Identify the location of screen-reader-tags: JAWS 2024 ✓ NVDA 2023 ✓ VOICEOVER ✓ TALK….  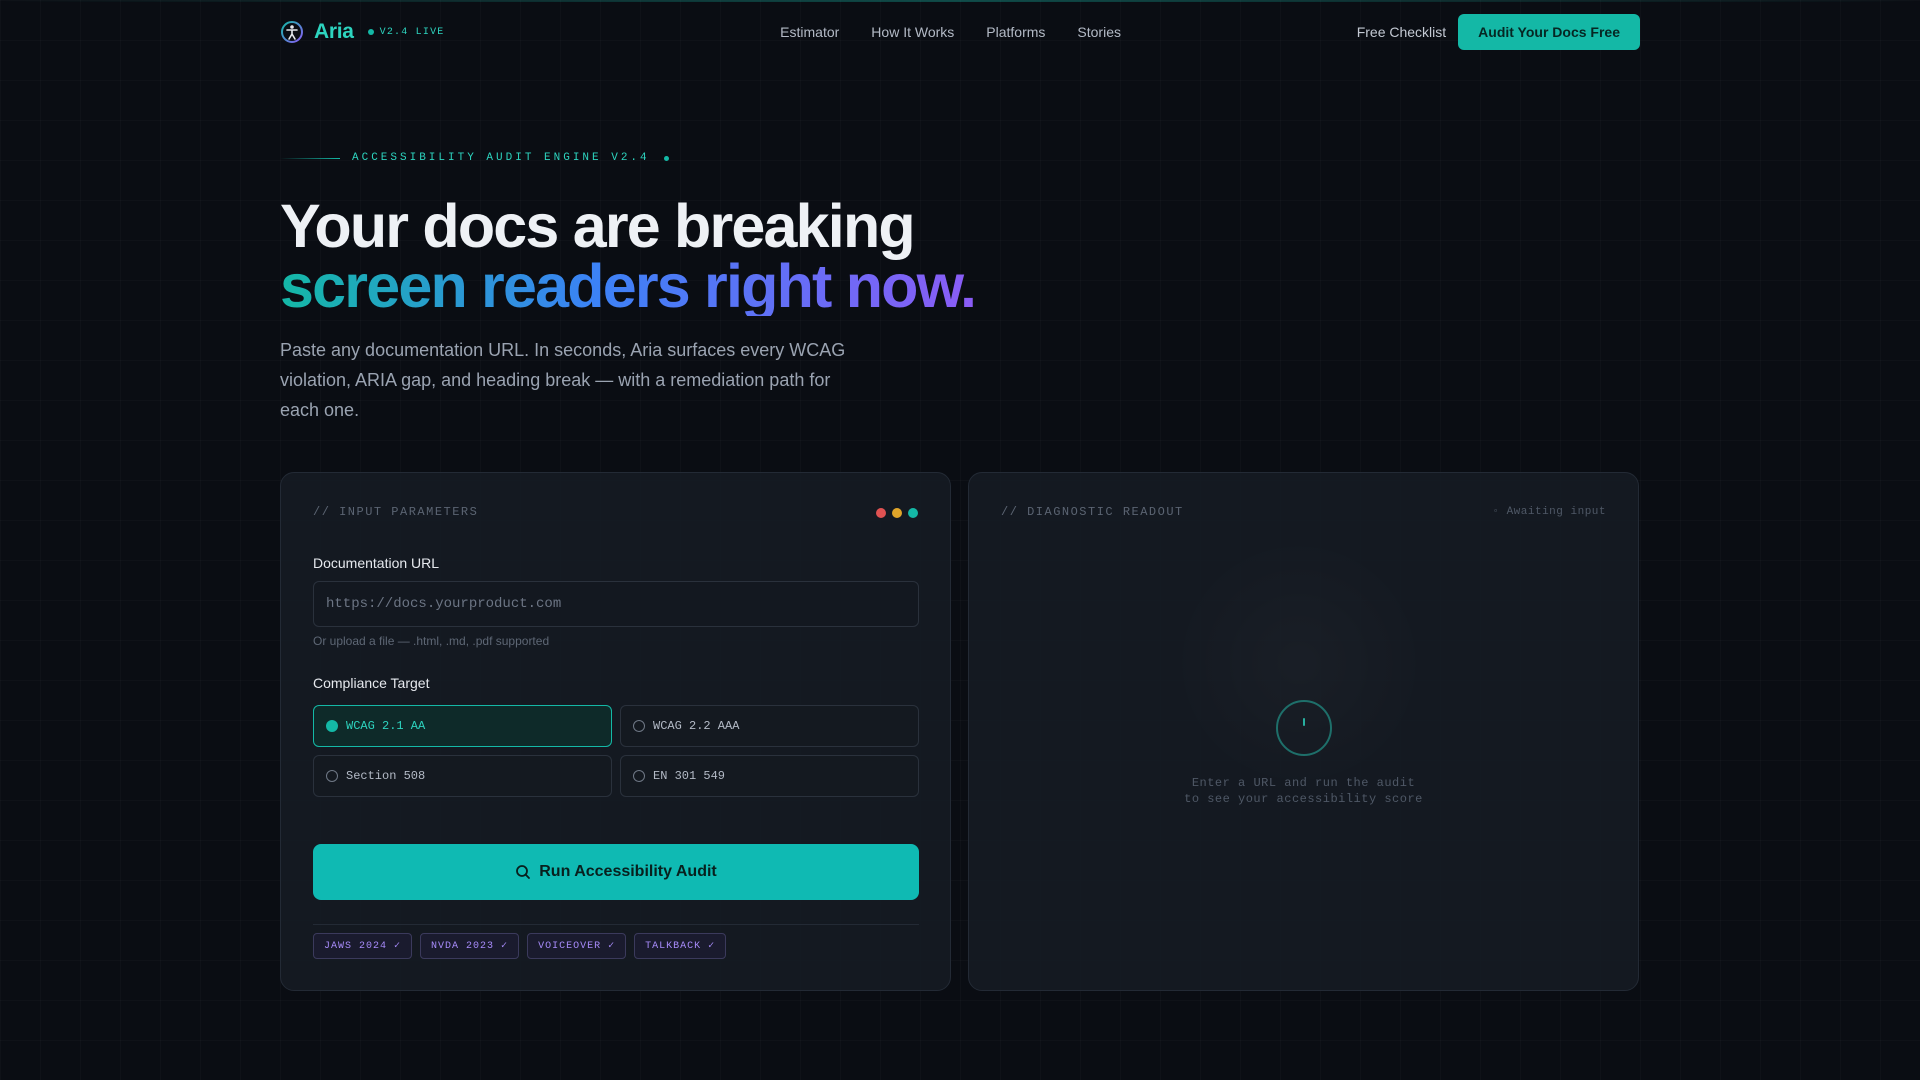
(520, 946).